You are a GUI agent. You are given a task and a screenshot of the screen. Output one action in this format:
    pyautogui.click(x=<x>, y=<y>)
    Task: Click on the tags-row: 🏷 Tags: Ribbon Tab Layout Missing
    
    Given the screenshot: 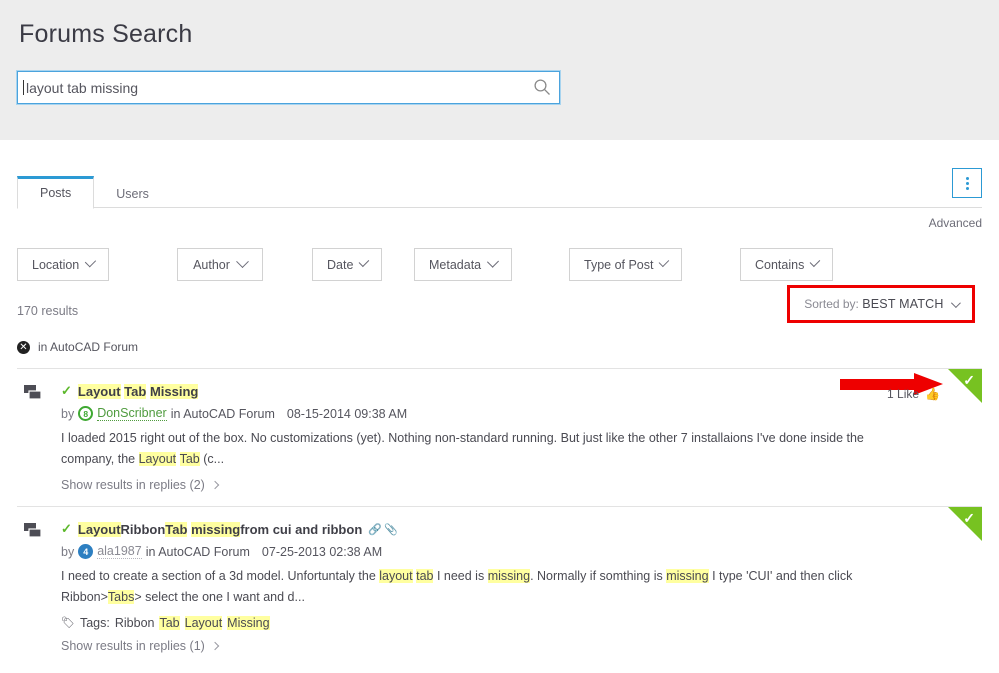 What is the action you would take?
    pyautogui.click(x=476, y=622)
    